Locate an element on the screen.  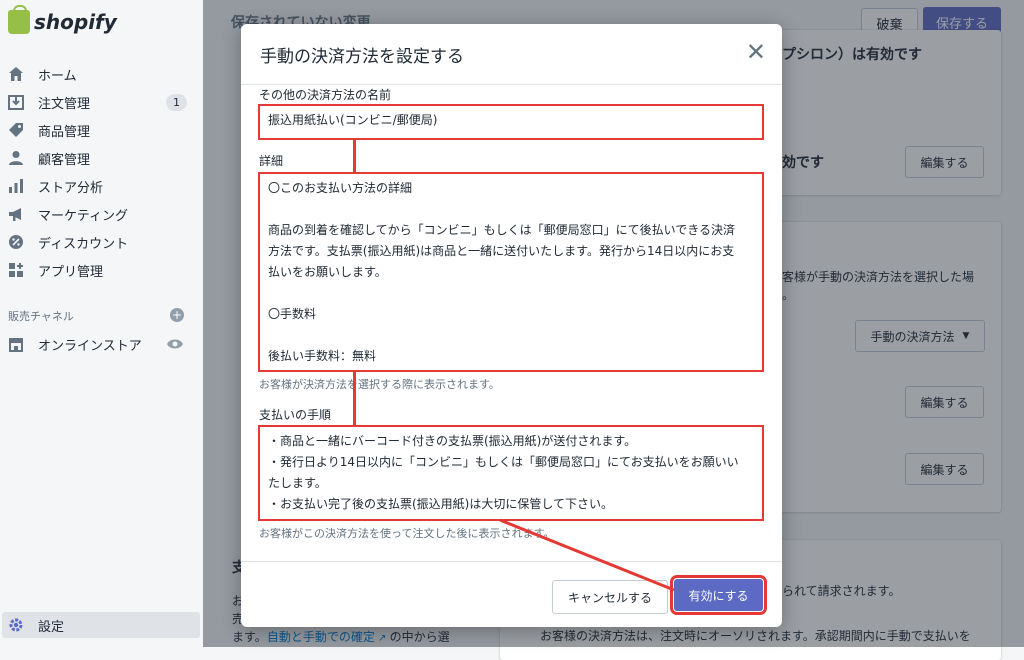
annotation-arrow-line is located at coordinates (587, 555).